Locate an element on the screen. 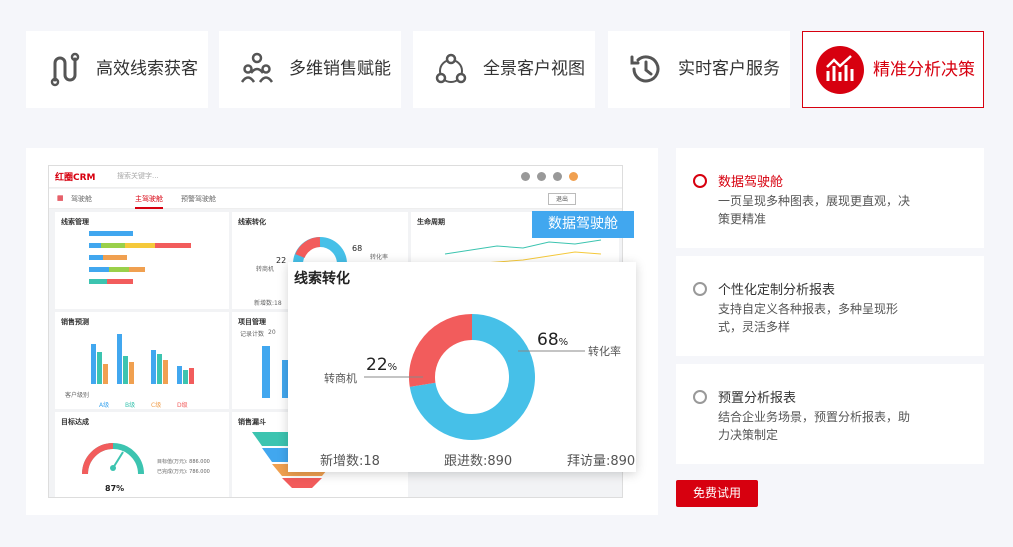 Image resolution: width=1013 pixels, height=547 pixels. conversion-donut-chart is located at coordinates (474, 377).